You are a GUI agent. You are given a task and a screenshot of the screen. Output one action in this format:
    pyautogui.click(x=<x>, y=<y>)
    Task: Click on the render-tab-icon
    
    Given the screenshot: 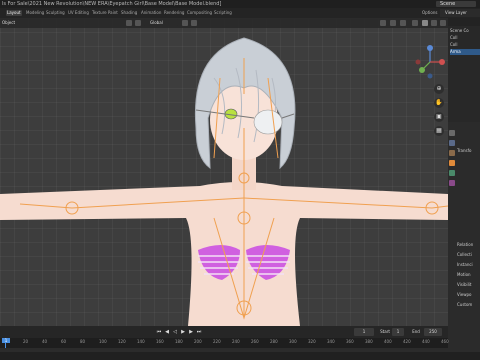 What is the action you would take?
    pyautogui.click(x=452, y=143)
    